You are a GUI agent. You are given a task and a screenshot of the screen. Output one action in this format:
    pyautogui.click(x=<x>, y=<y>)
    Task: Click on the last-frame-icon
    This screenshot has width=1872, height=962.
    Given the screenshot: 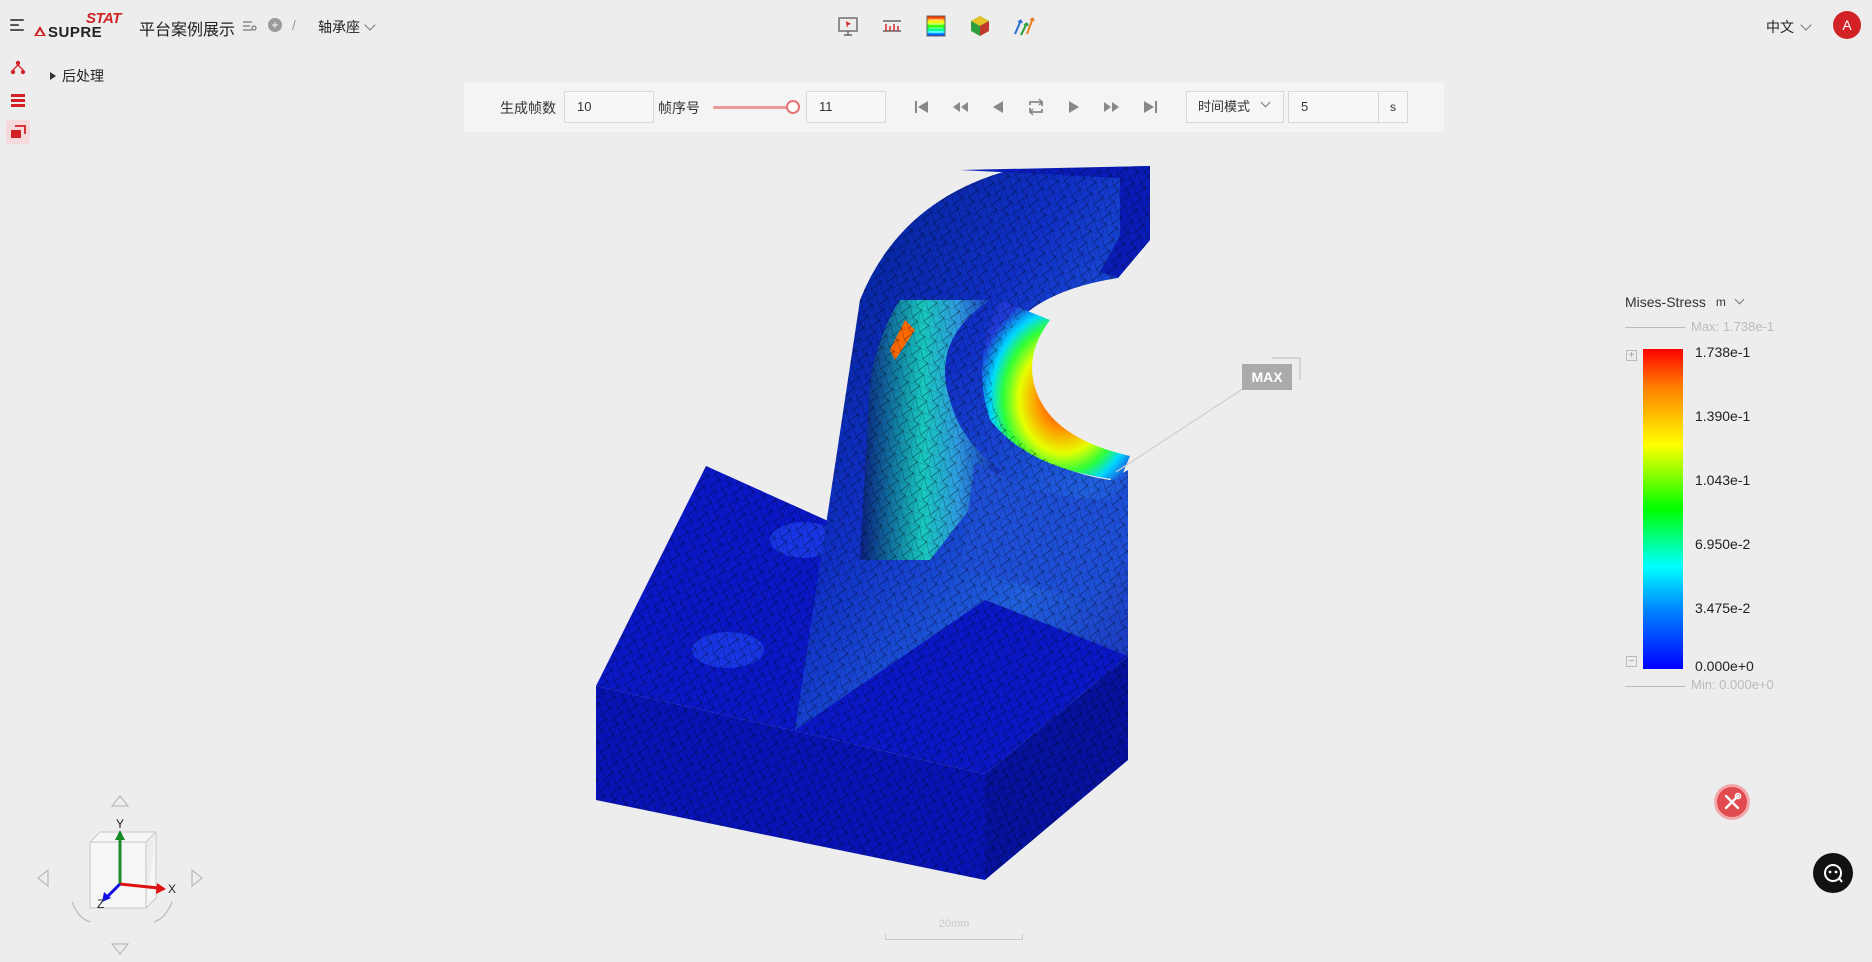 What is the action you would take?
    pyautogui.click(x=1150, y=107)
    